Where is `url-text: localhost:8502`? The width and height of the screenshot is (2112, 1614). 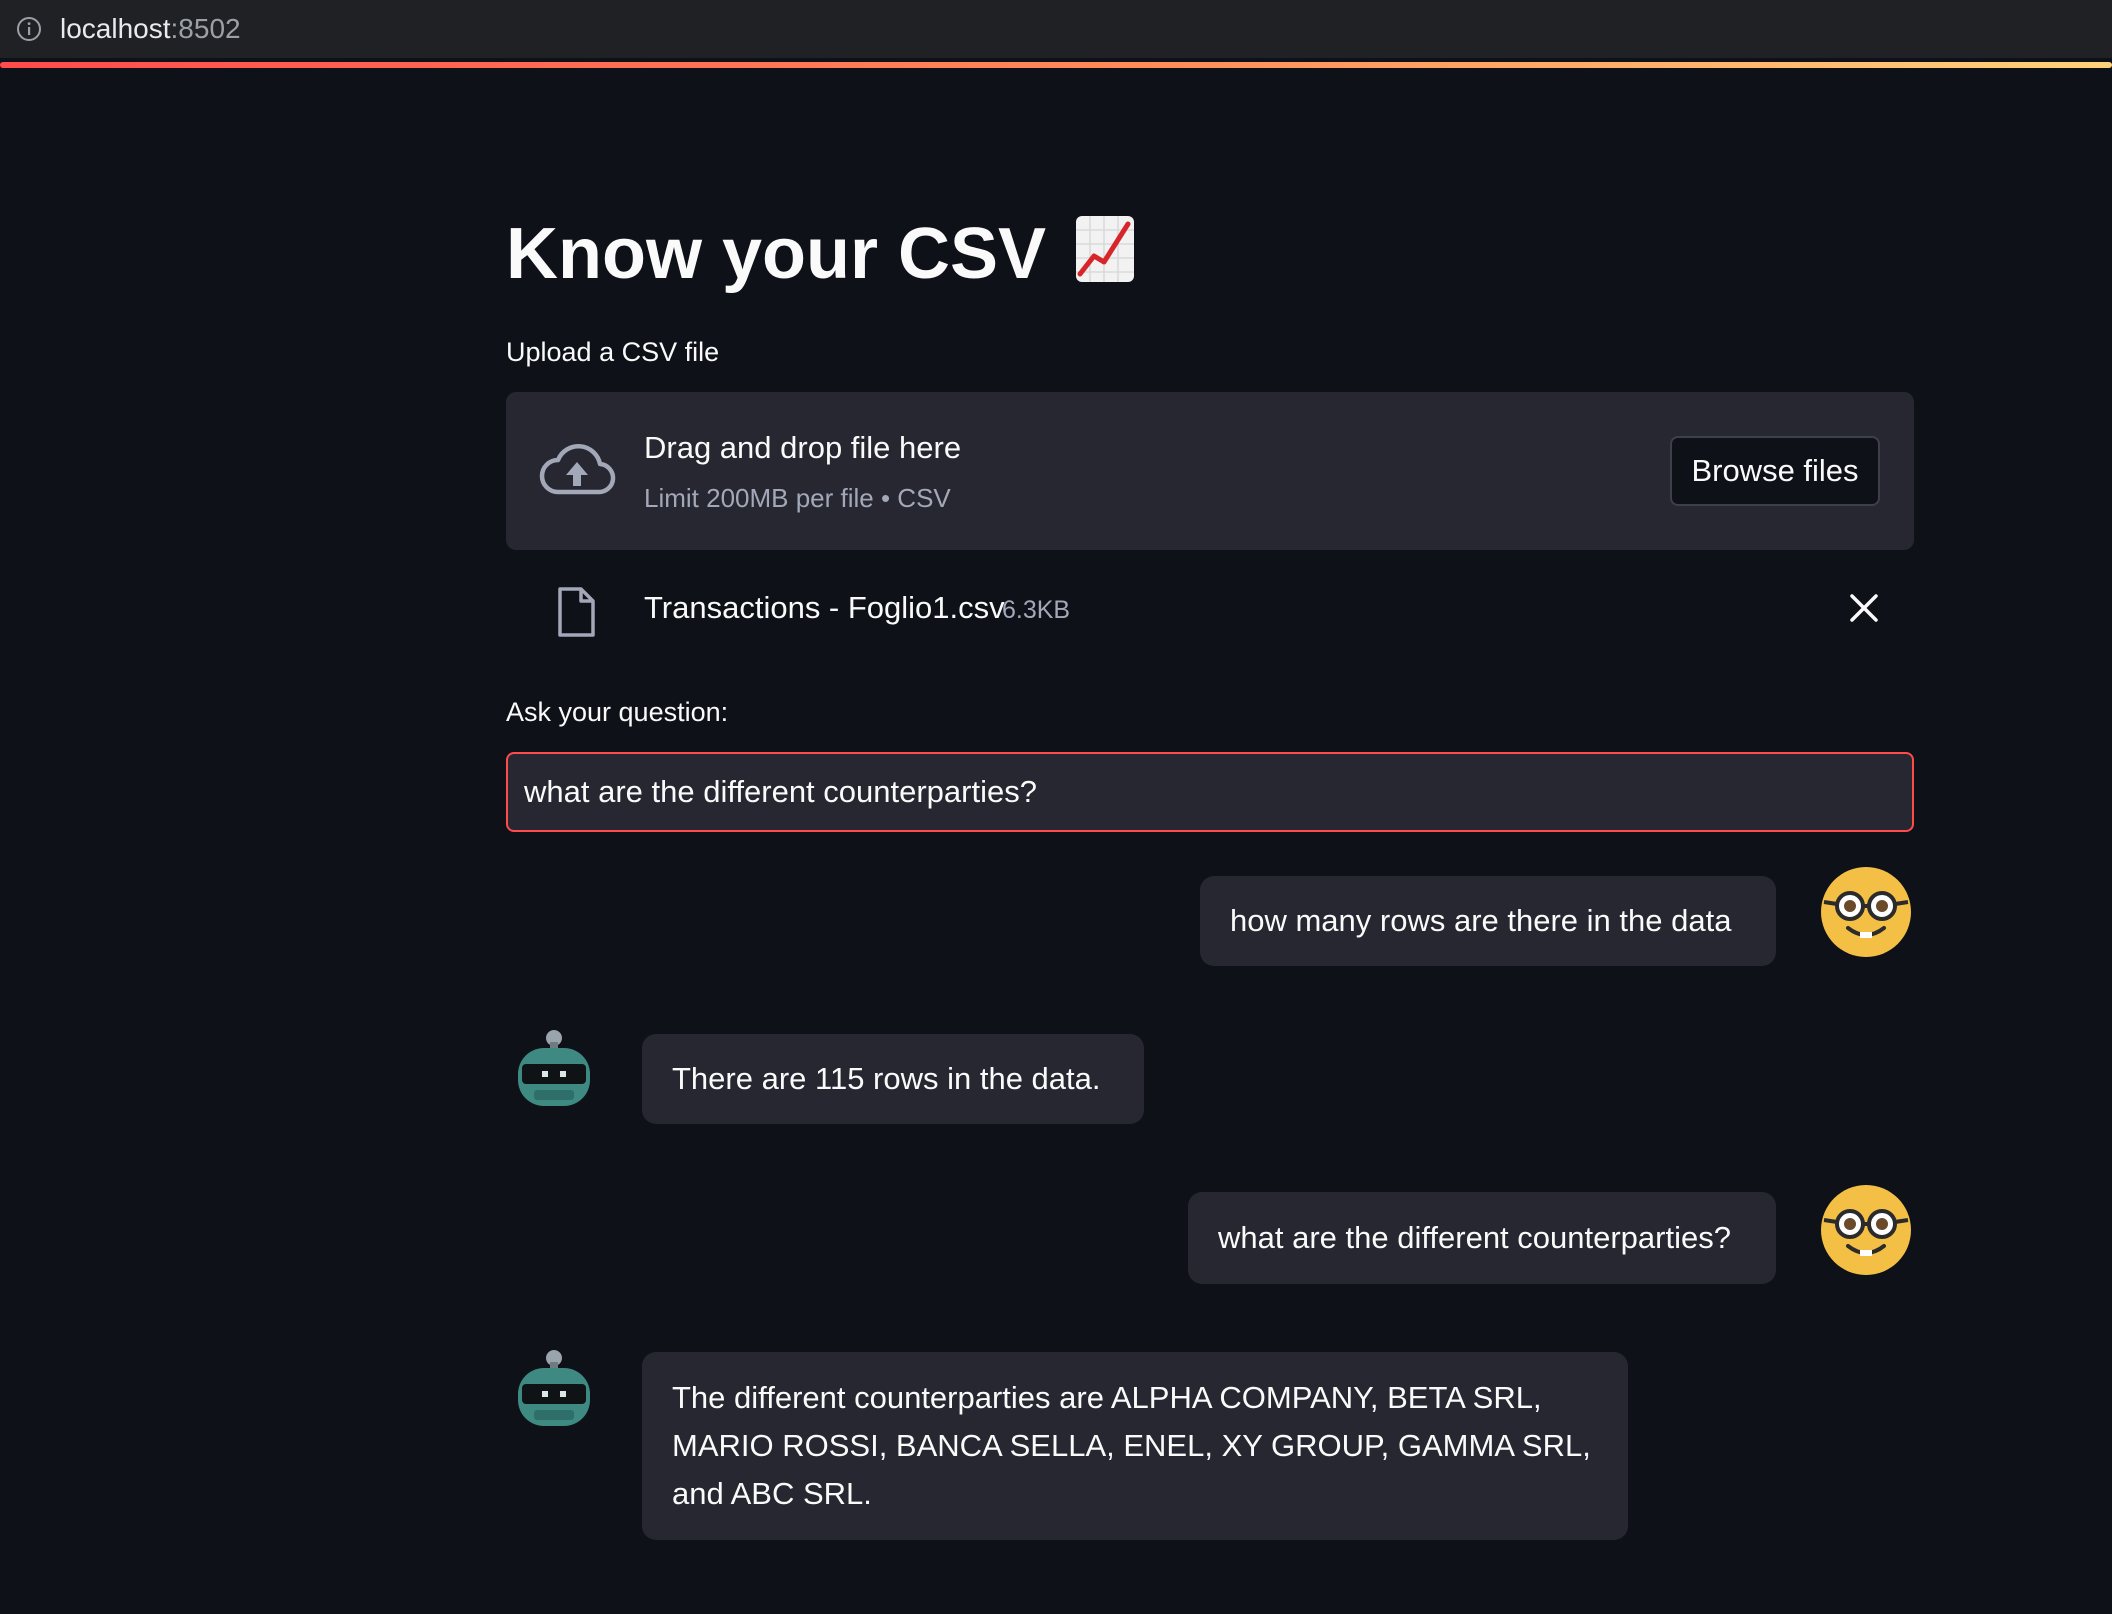 url-text: localhost:8502 is located at coordinates (150, 29).